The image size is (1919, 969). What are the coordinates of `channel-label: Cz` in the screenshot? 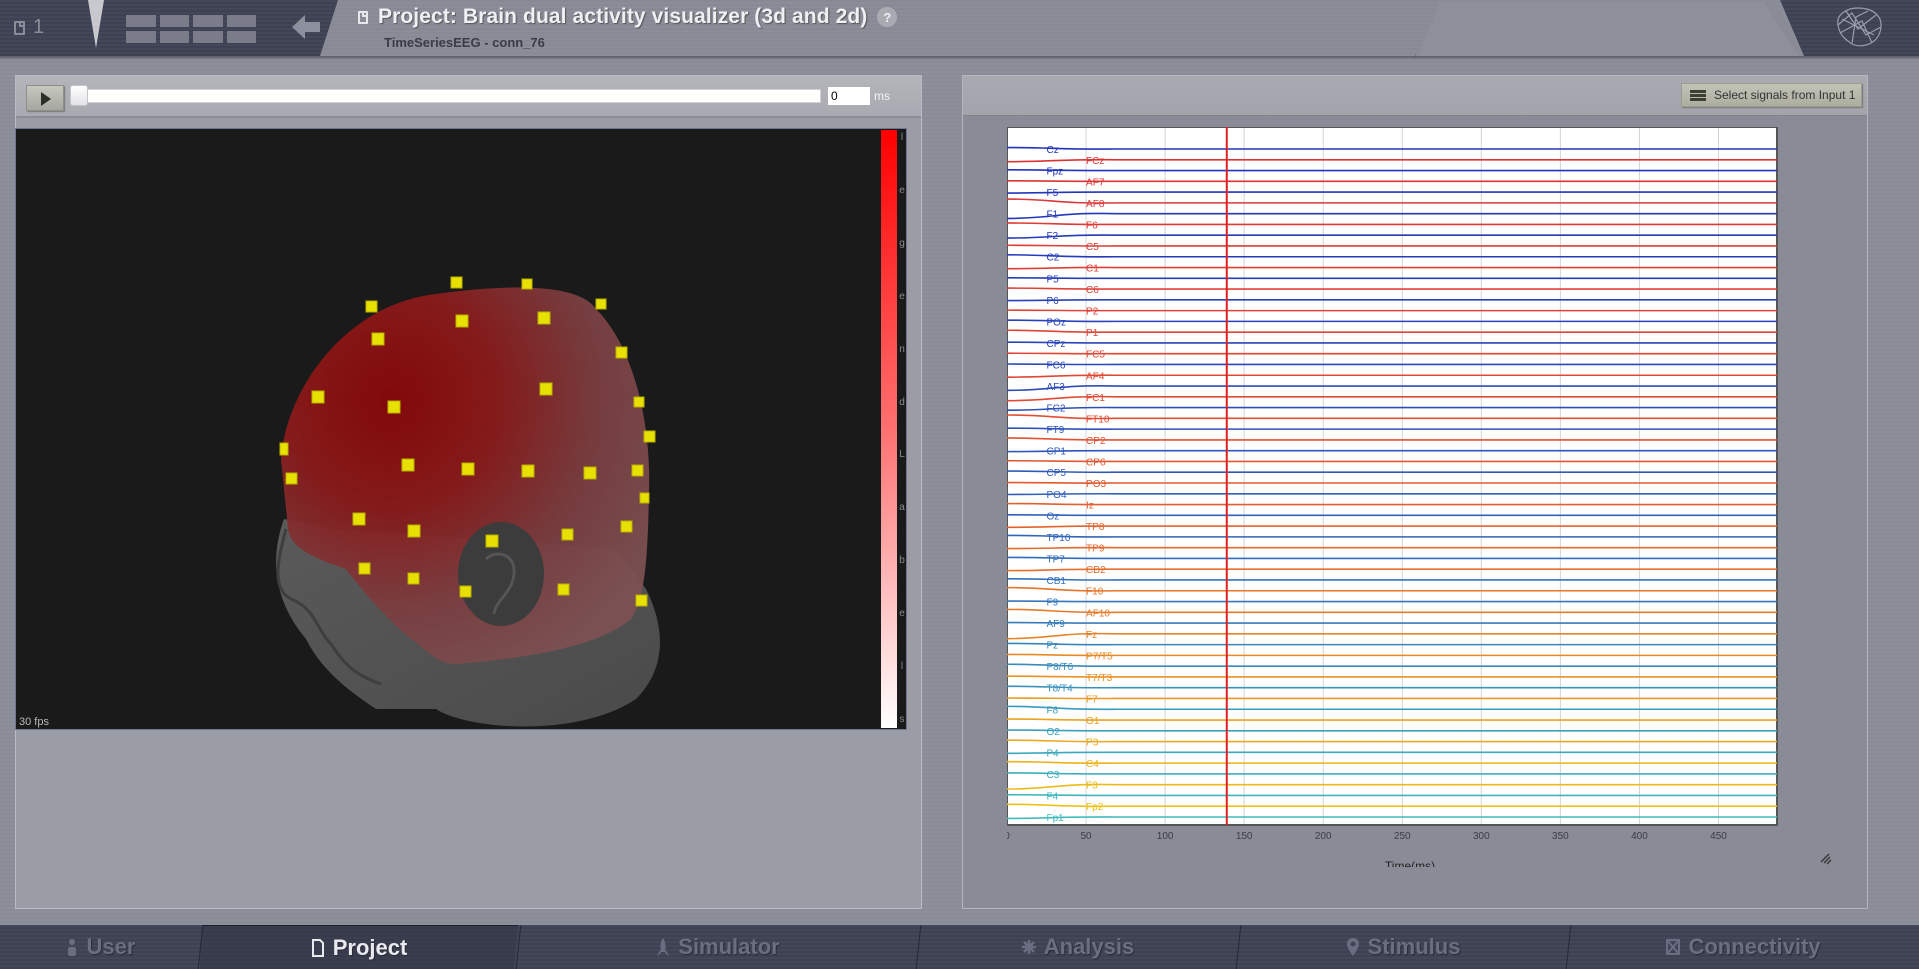 It's located at (1053, 150).